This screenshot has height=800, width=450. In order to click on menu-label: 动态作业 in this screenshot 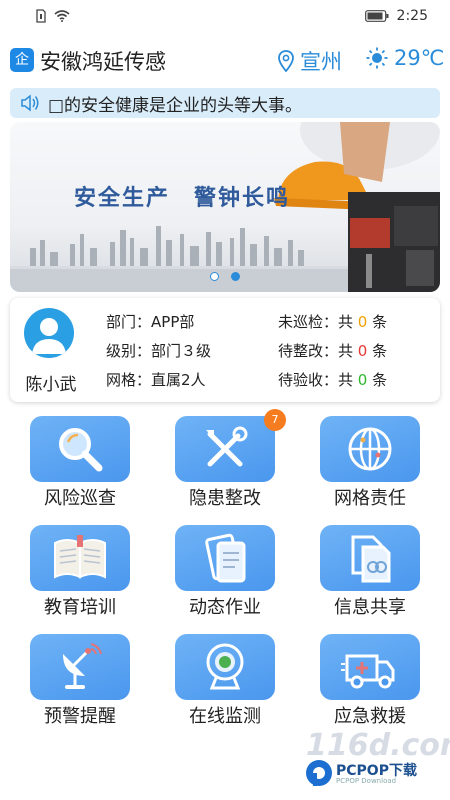, I will do `click(225, 607)`.